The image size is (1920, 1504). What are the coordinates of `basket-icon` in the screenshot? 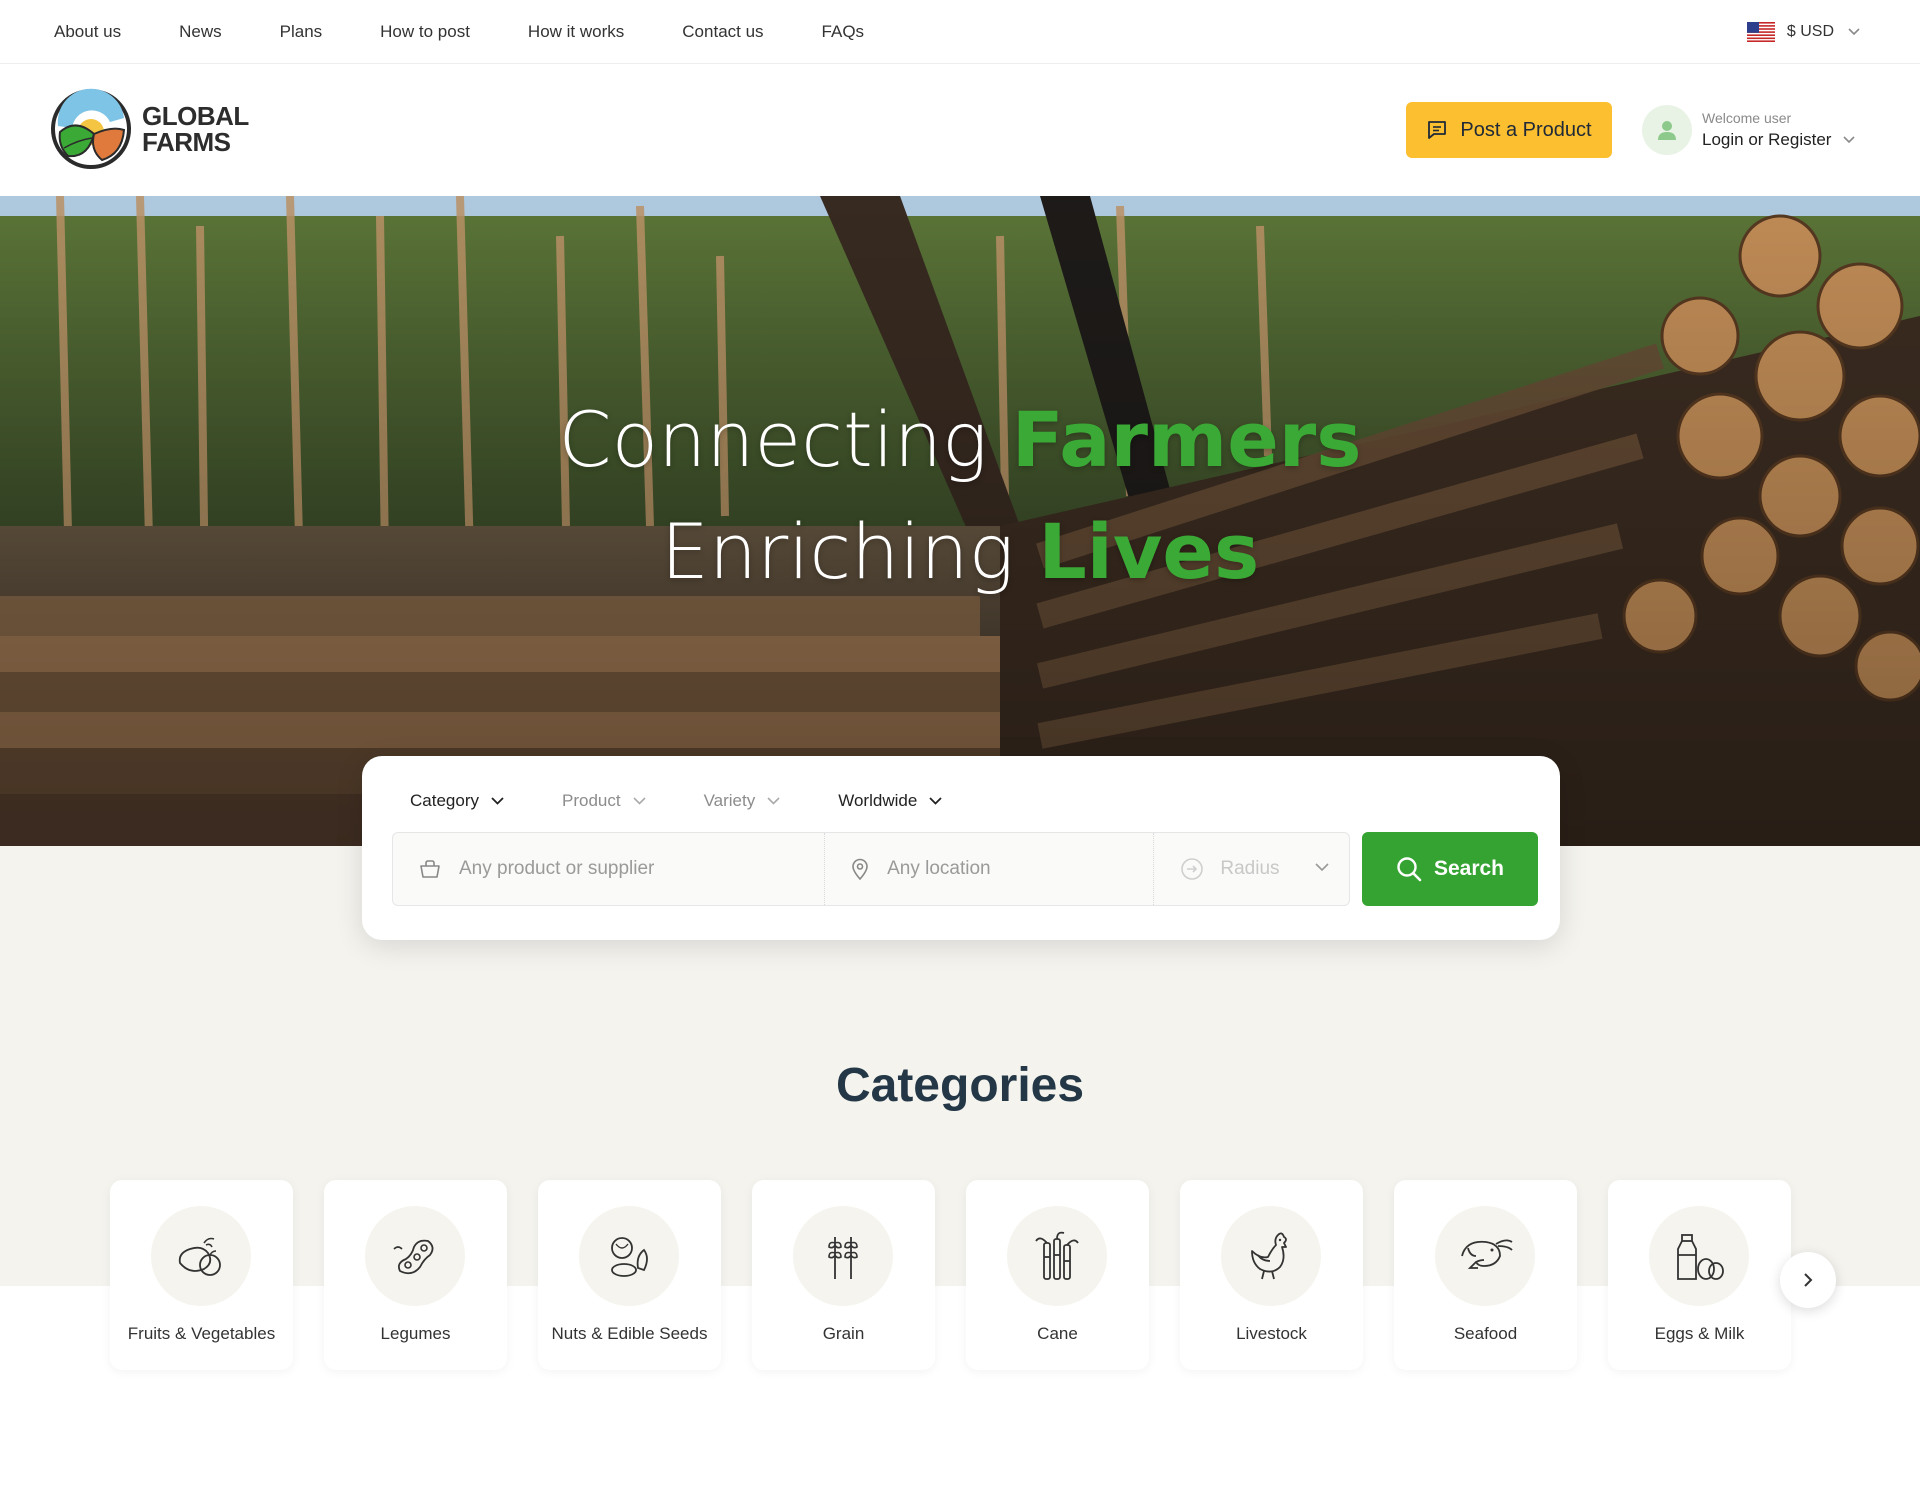 It's located at (430, 869).